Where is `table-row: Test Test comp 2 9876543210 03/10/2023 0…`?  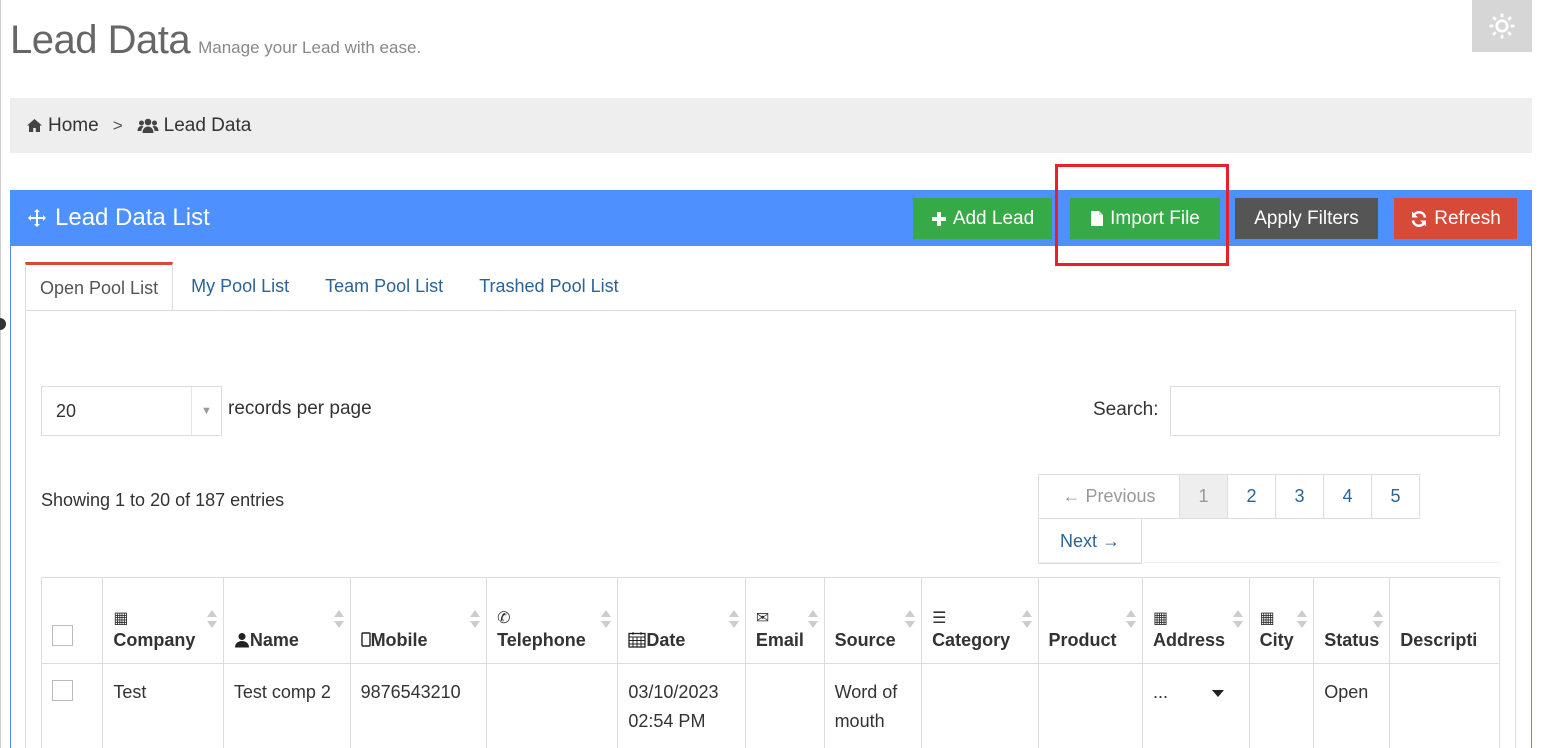 table-row: Test Test comp 2 9876543210 03/10/2023 0… is located at coordinates (770, 705).